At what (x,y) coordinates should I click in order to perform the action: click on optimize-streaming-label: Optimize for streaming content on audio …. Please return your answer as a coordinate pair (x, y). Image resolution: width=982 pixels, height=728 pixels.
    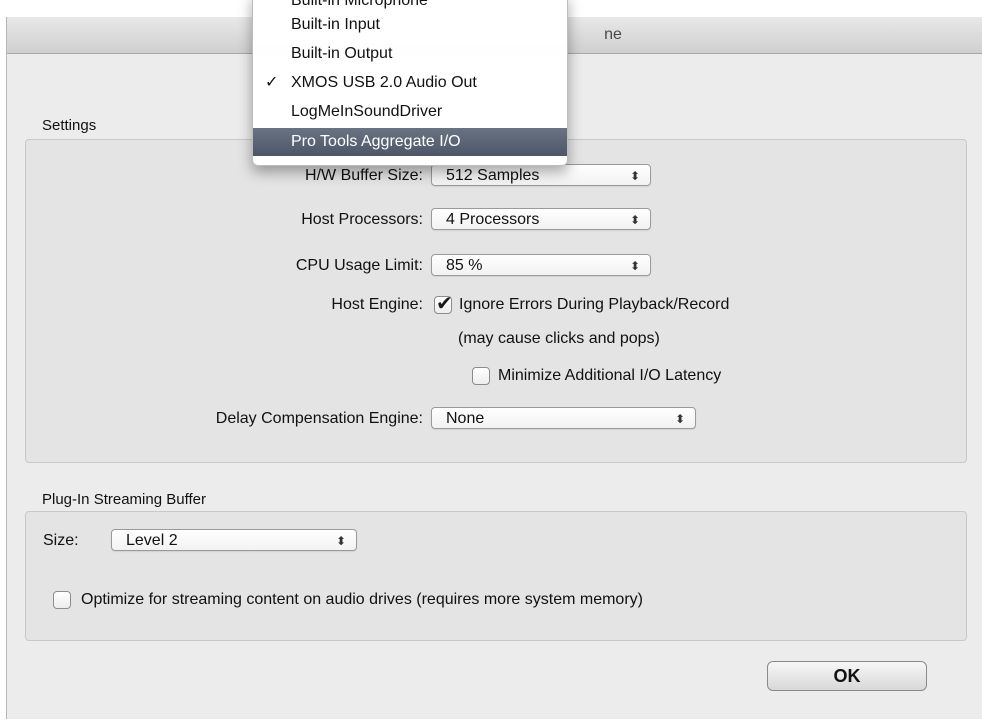
    Looking at the image, I should click on (362, 600).